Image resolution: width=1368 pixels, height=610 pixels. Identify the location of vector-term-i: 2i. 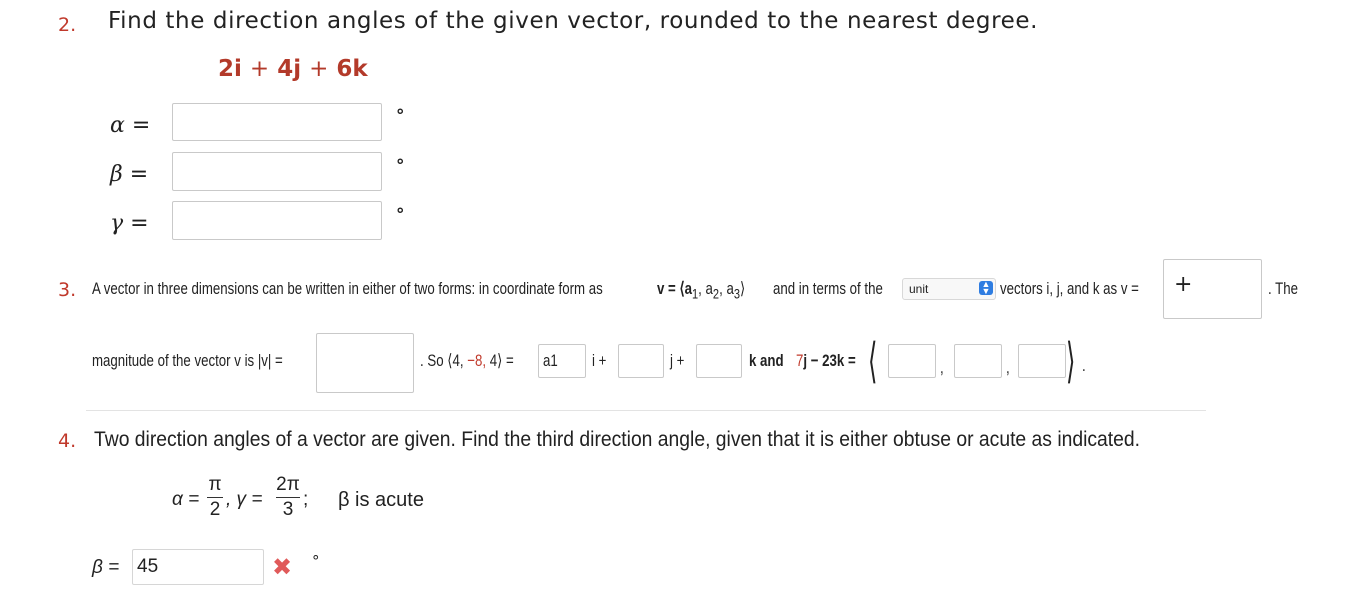
(230, 69).